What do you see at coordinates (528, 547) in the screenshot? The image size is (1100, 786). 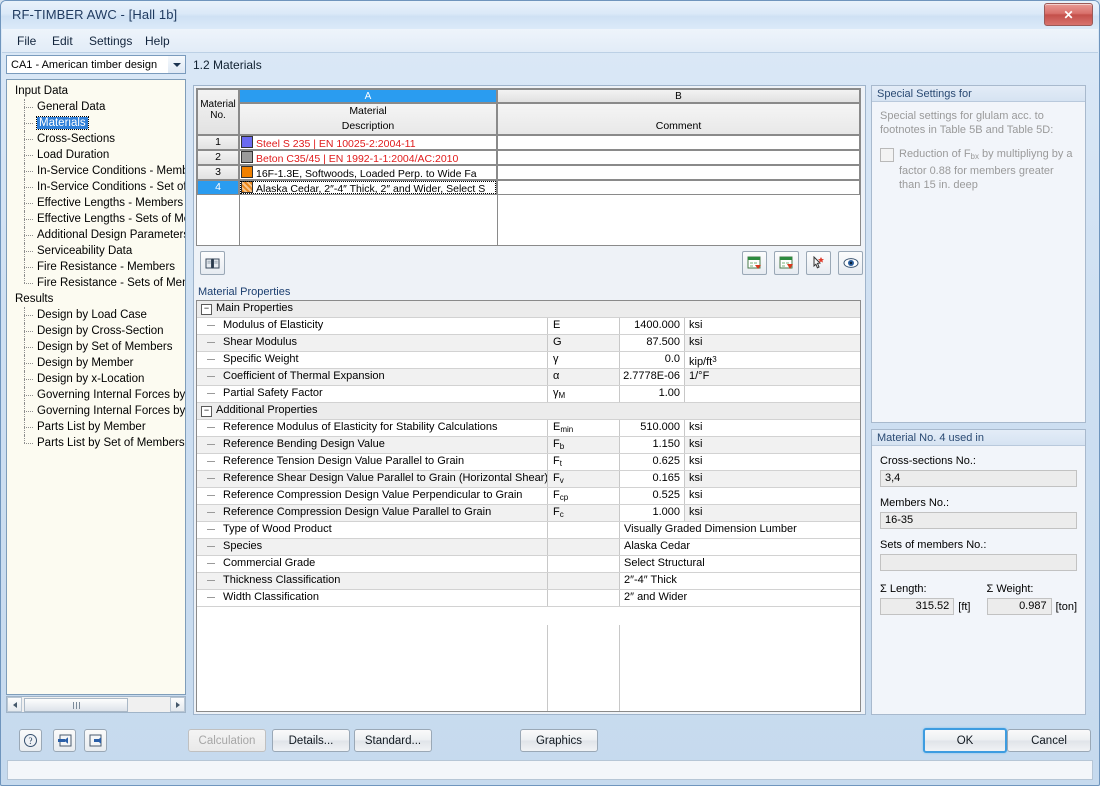 I see `property-row: Species Alaska Cedar` at bounding box center [528, 547].